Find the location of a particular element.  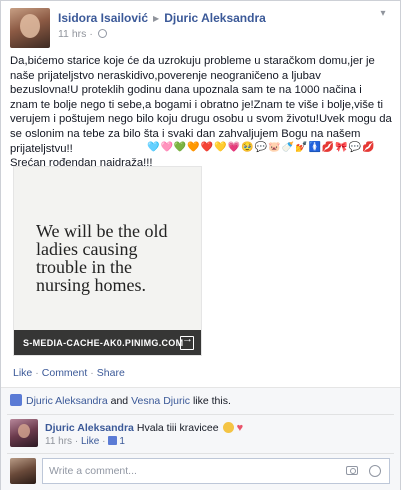

comment-body: Djuric Aleksandra Hvala tiii kravicee ♥ is located at coordinates (144, 427).